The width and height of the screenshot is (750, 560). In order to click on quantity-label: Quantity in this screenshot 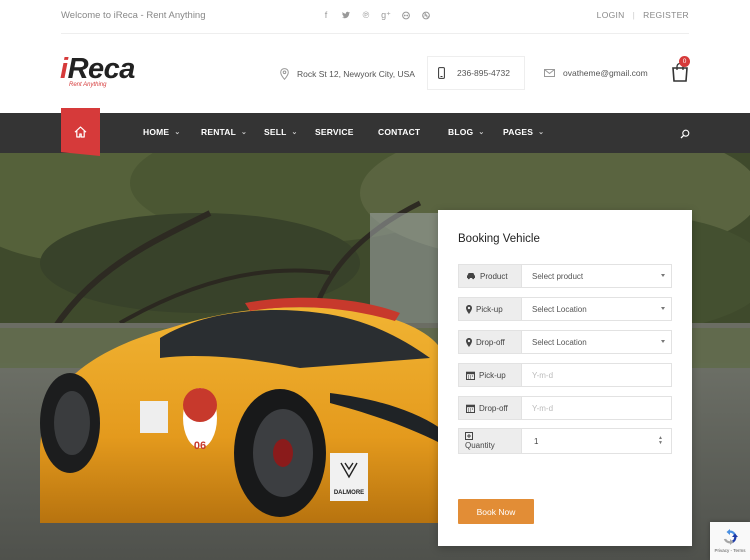, I will do `click(489, 441)`.